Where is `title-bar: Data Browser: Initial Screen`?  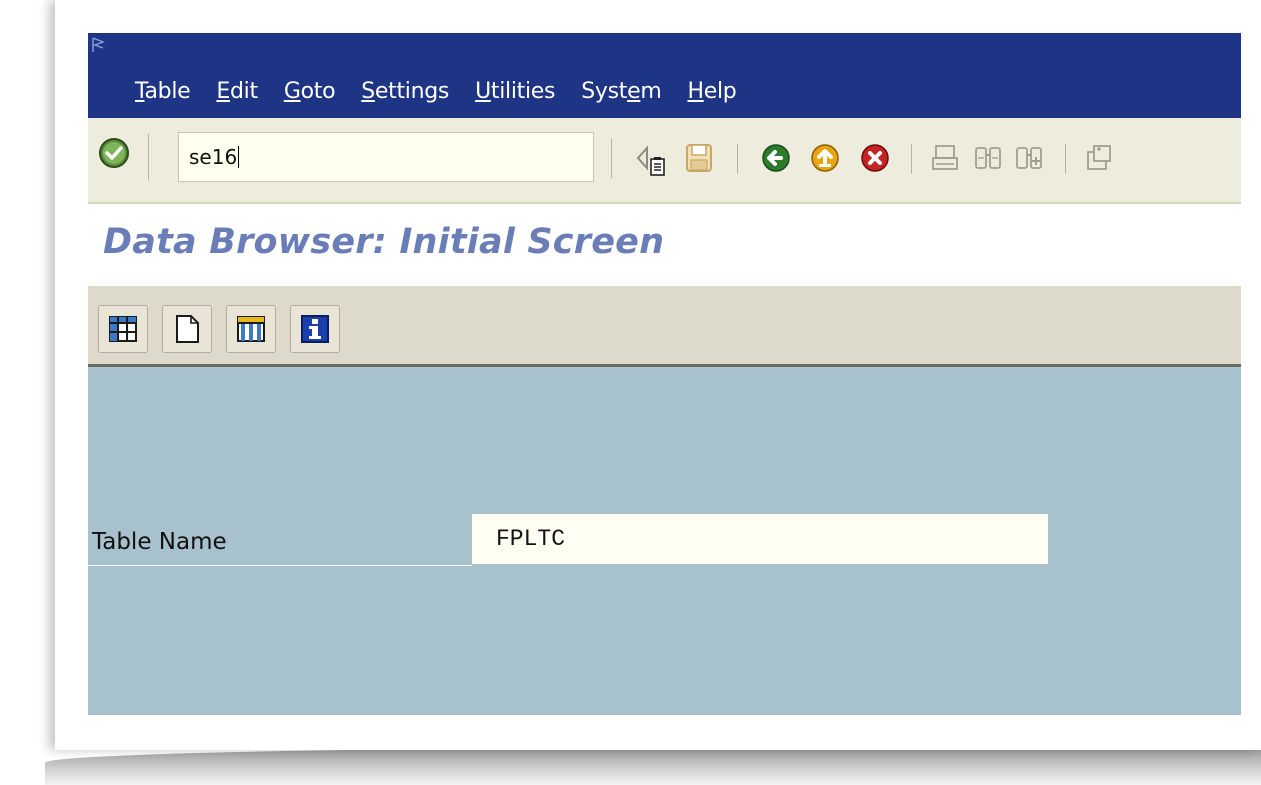 title-bar: Data Browser: Initial Screen is located at coordinates (664, 245).